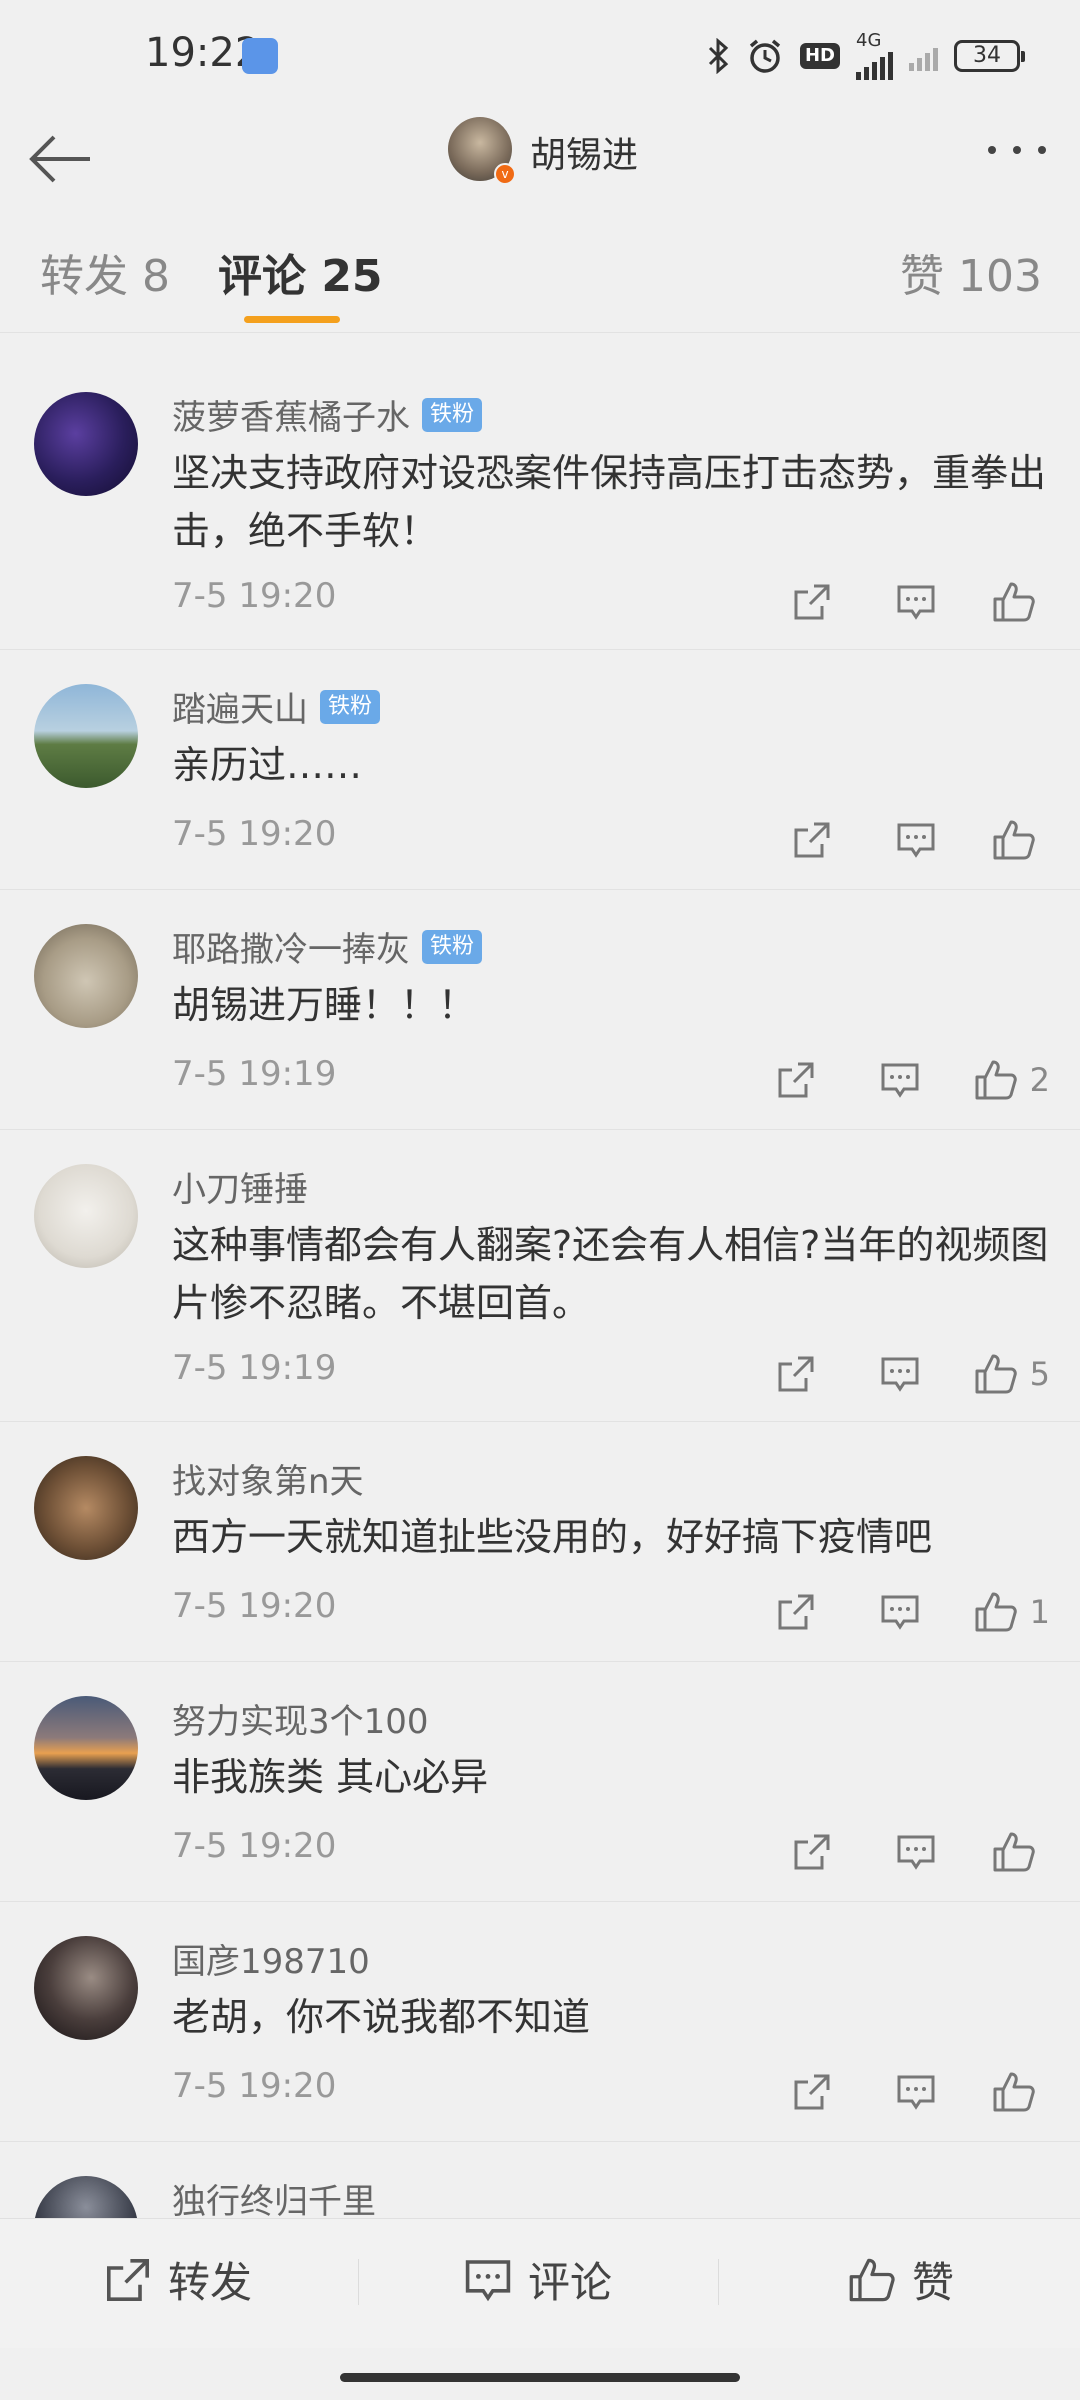 This screenshot has width=1080, height=2400. I want to click on comment-text: 胡锡进万睡！！！, so click(324, 1005).